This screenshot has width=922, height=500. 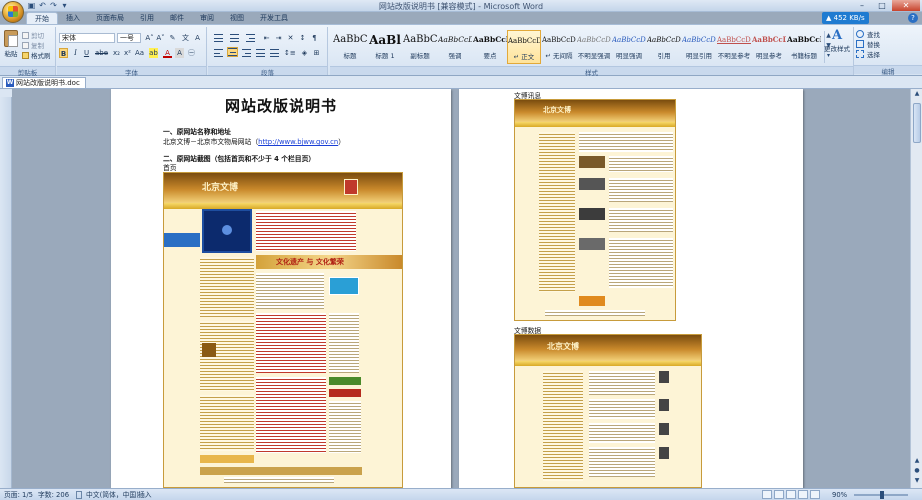 I want to click on sort-icon: ↕, so click(x=302, y=38).